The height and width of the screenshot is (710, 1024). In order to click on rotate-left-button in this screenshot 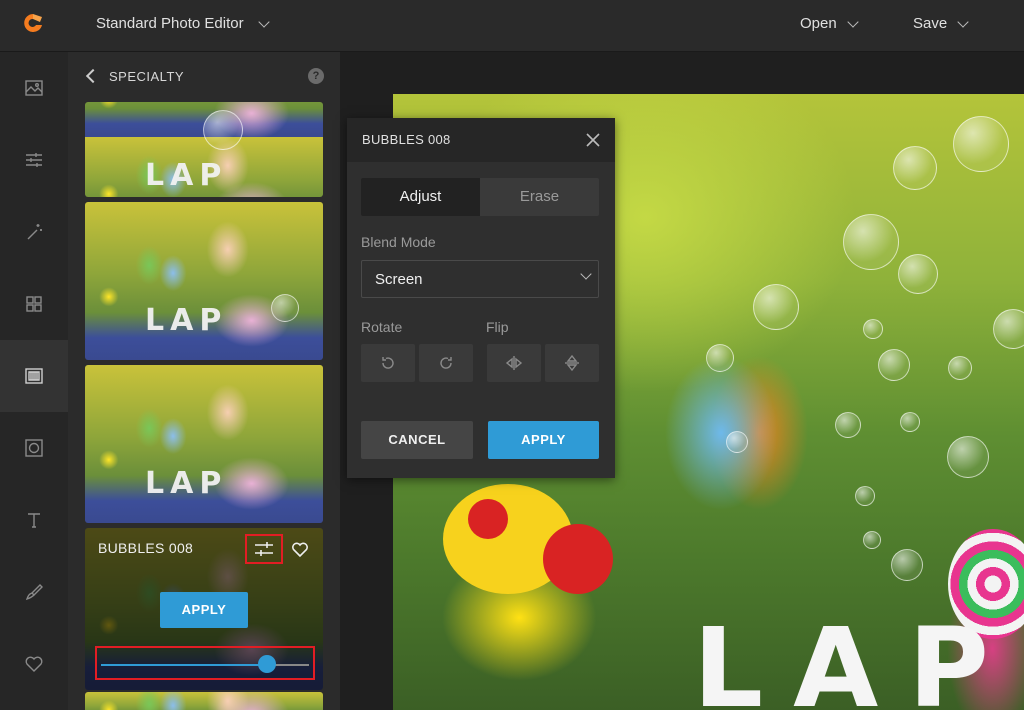, I will do `click(388, 363)`.